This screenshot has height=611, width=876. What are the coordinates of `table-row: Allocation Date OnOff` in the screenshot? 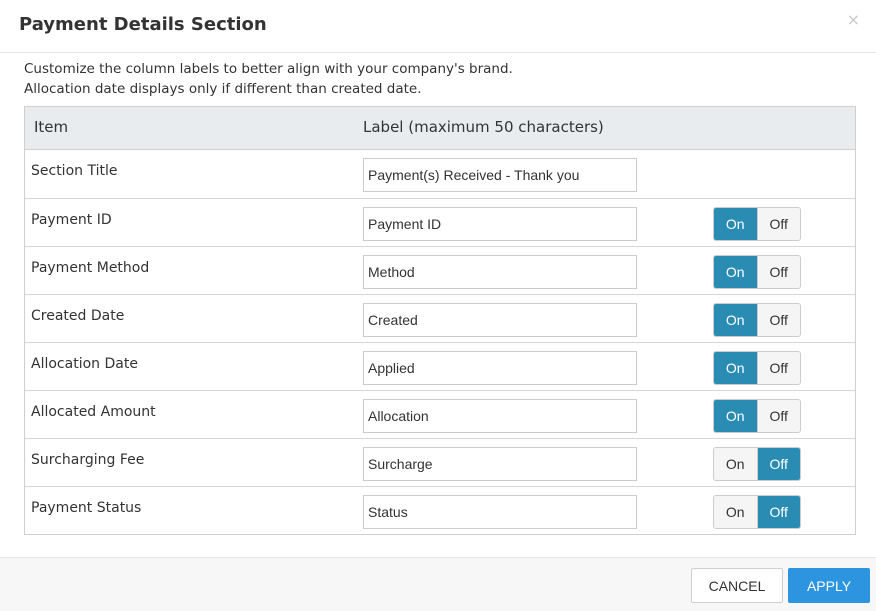 It's located at (440, 366).